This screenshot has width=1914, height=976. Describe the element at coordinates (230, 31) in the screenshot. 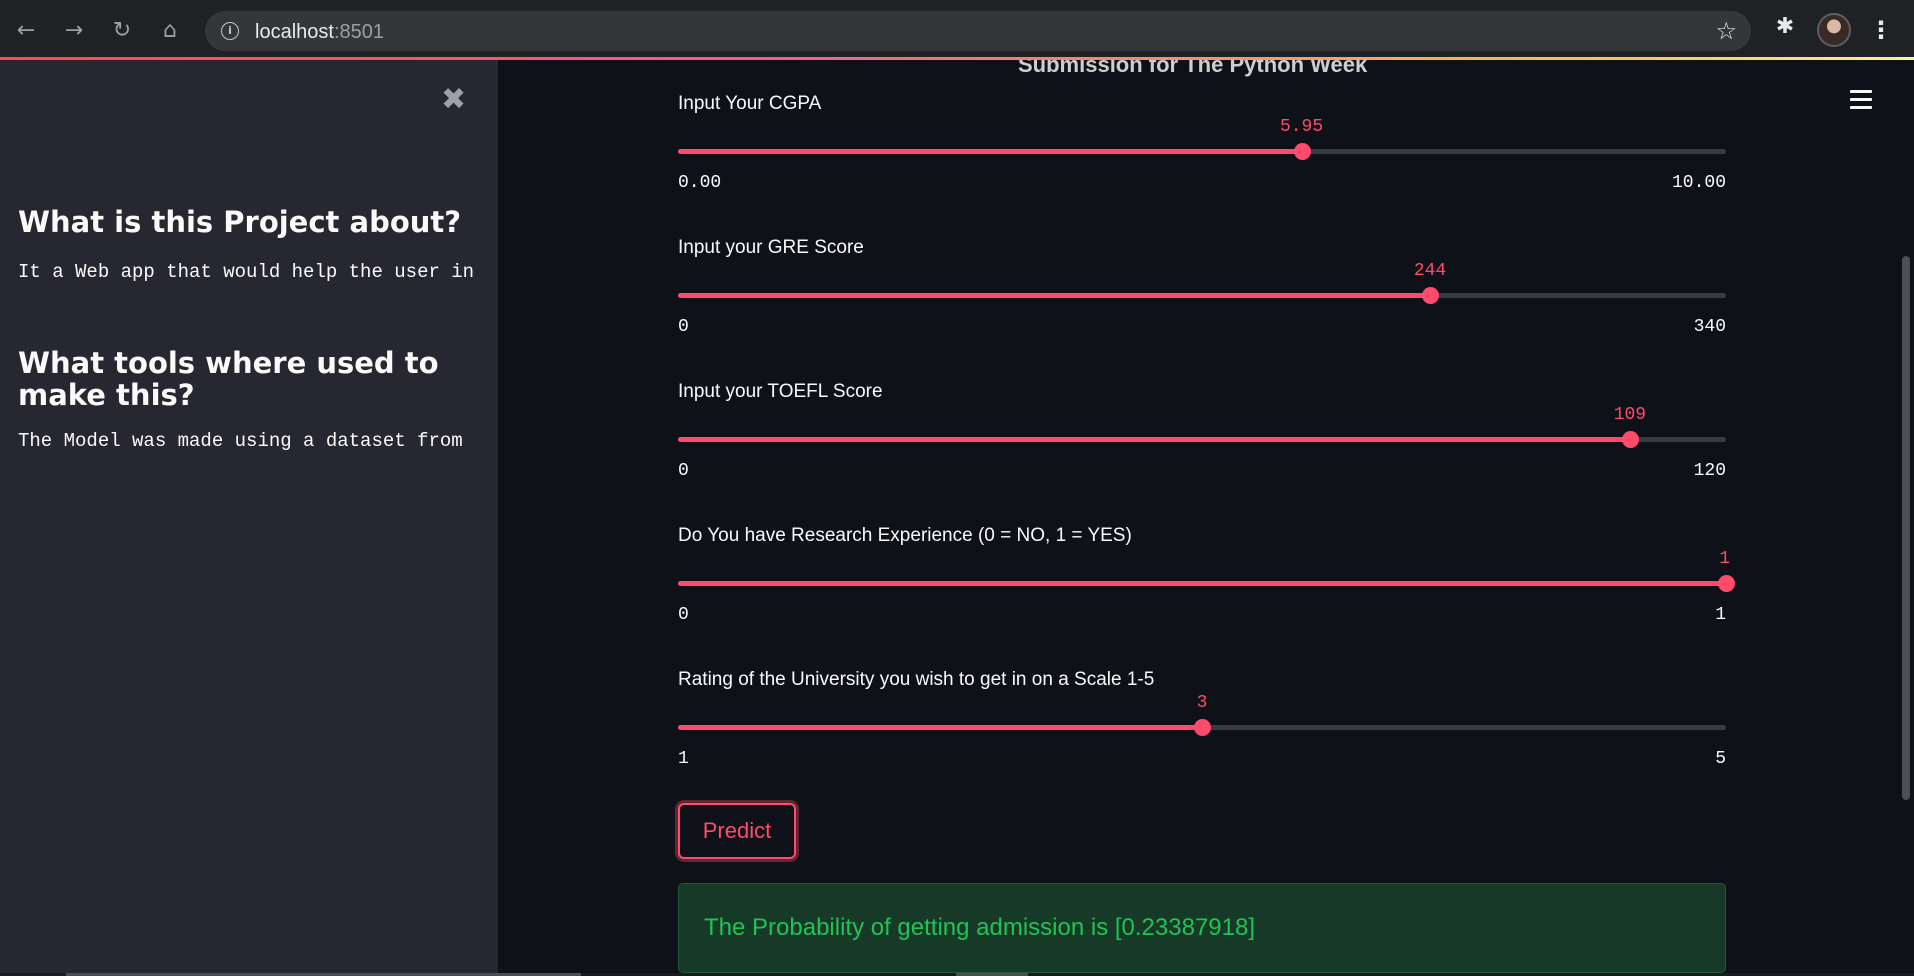

I see `info-icon: i` at that location.